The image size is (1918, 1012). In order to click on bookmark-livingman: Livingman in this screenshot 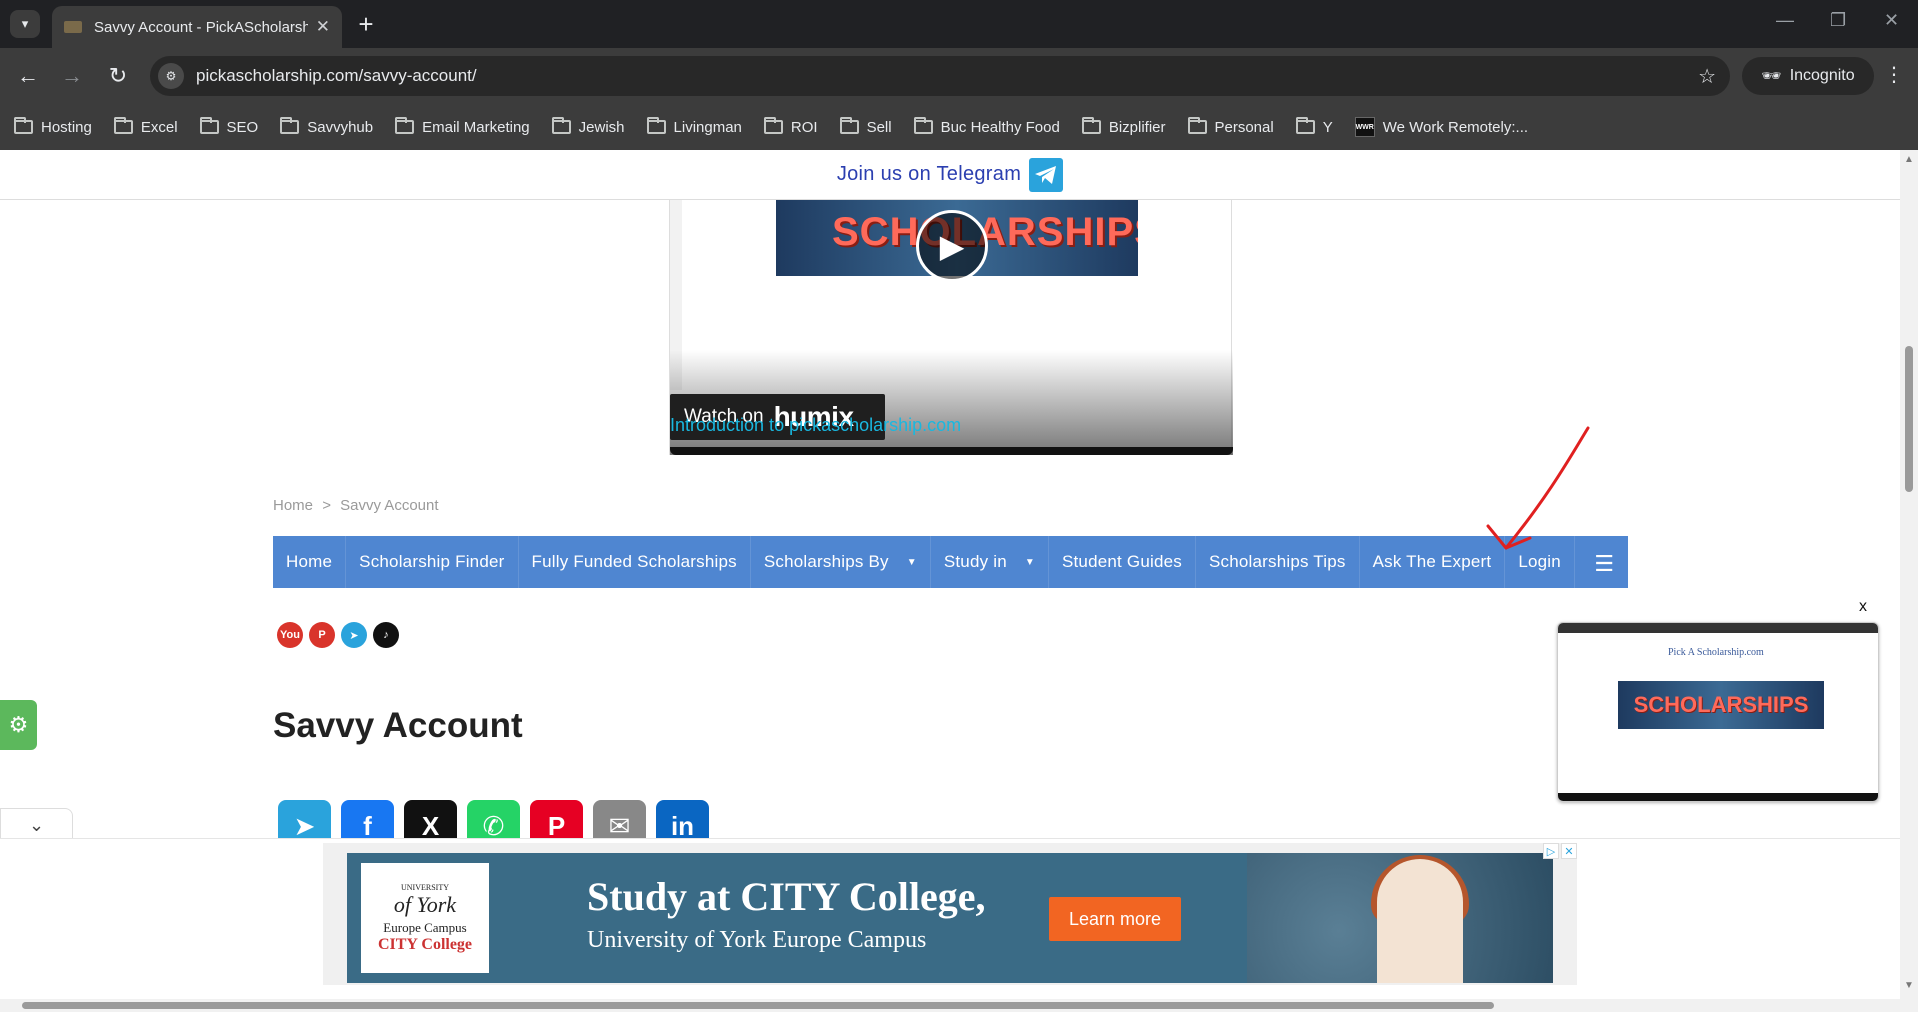, I will do `click(694, 126)`.